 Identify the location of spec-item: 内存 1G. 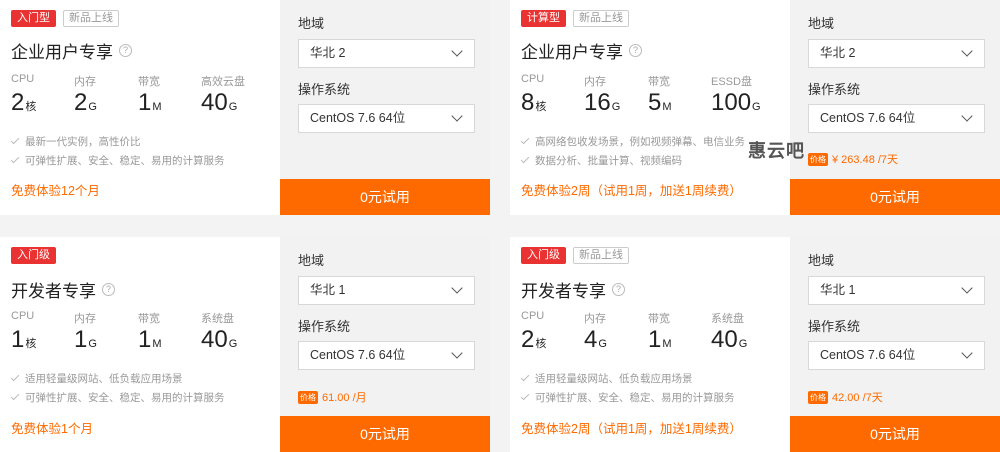
(85, 332).